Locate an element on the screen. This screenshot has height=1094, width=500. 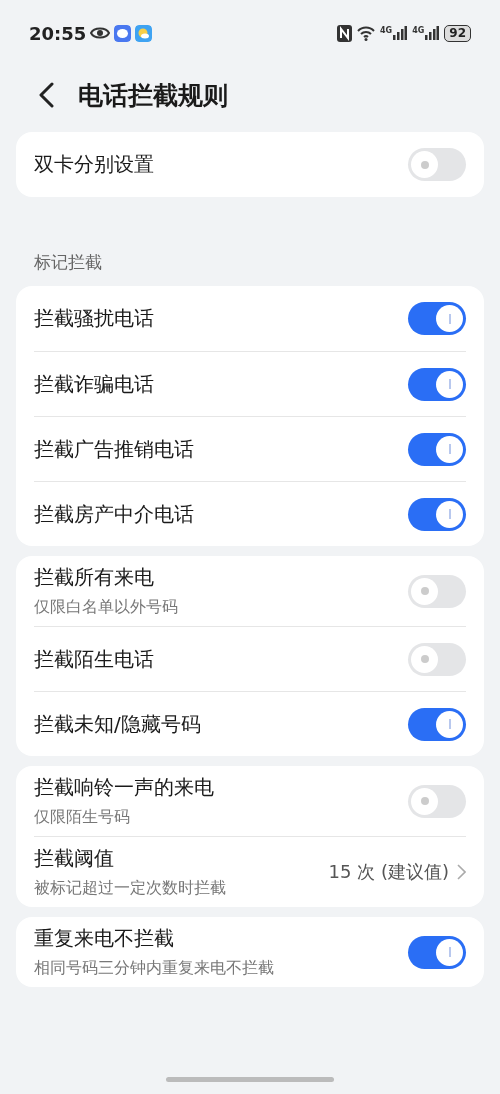
setting-title: 拦截诈骗电话 is located at coordinates (94, 384).